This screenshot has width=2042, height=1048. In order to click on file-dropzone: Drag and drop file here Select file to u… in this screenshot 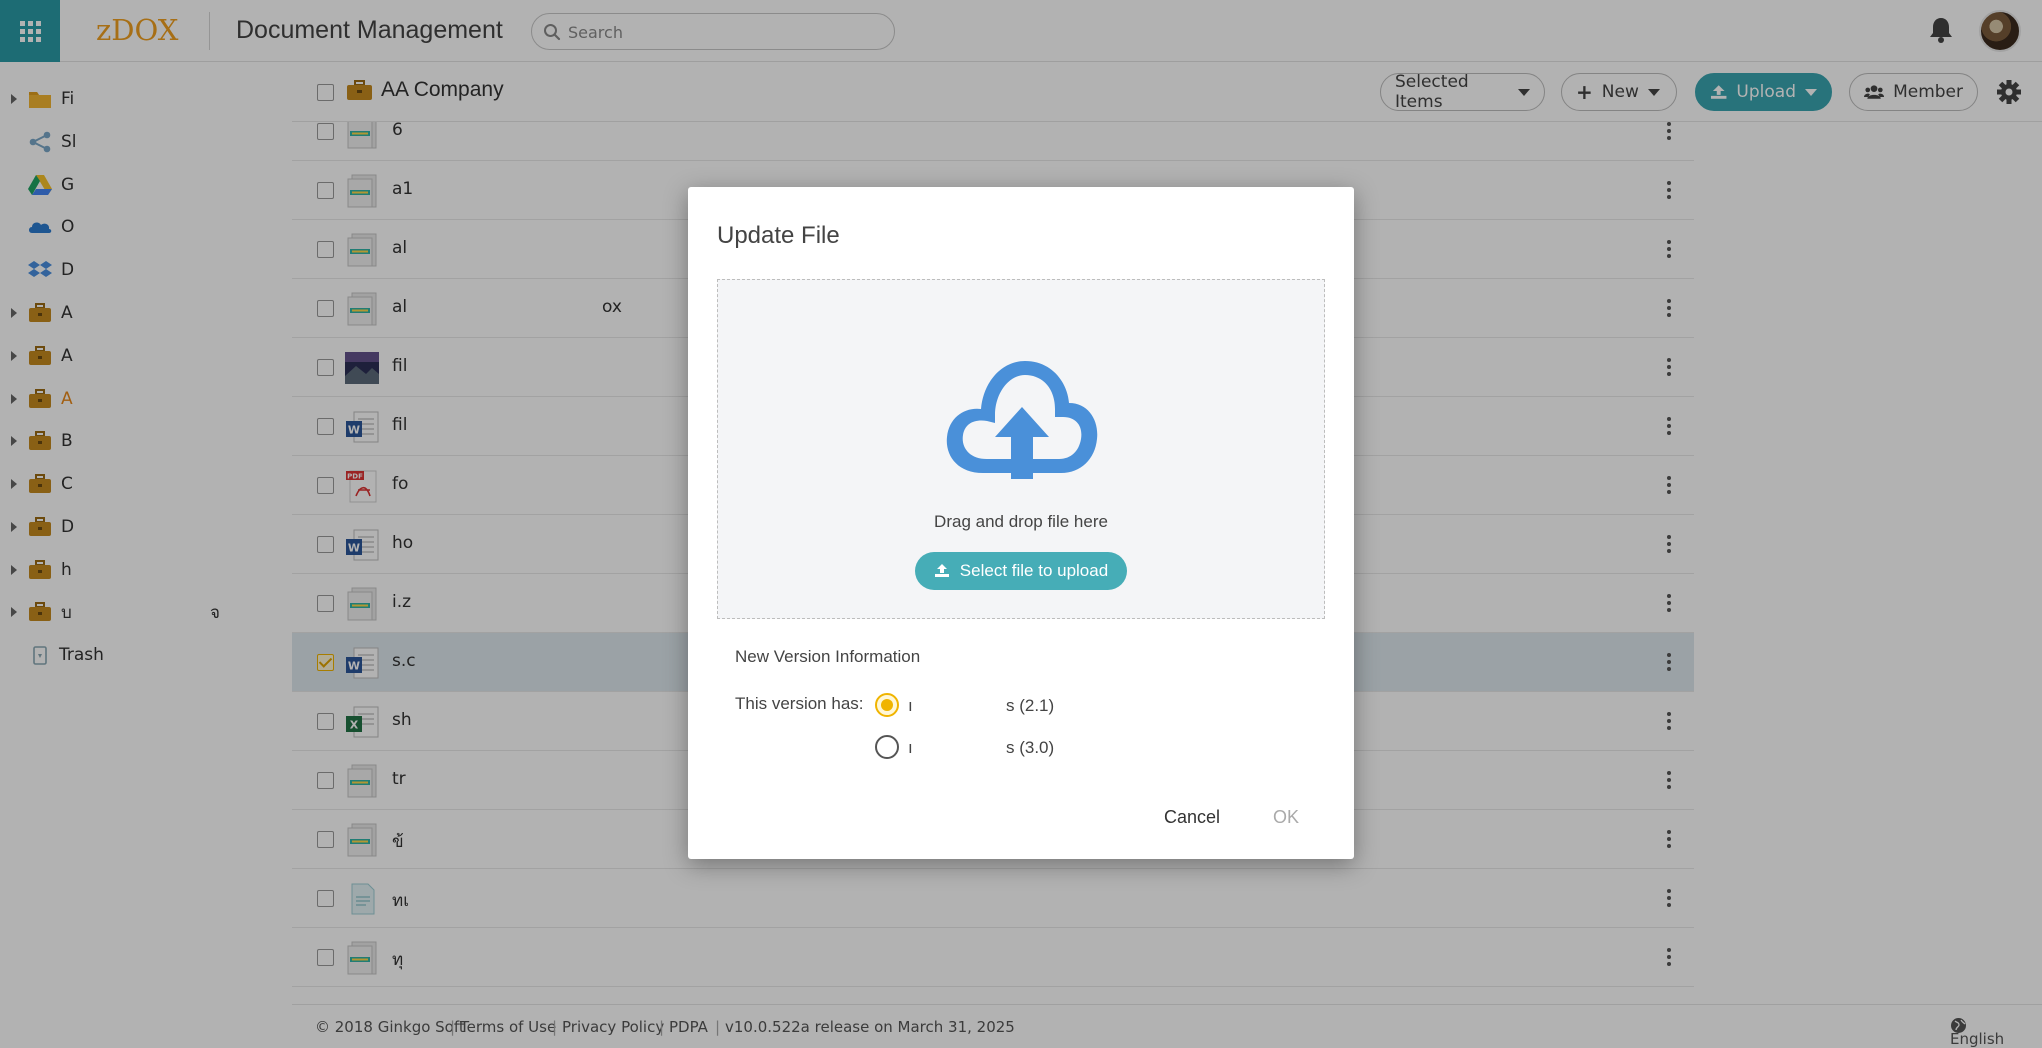, I will do `click(1021, 449)`.